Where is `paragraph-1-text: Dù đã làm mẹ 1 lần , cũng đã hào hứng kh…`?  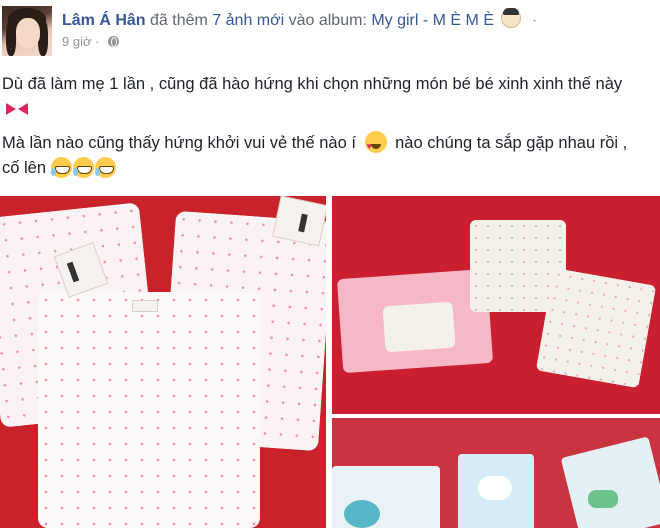
paragraph-1-text: Dù đã làm mẹ 1 lần , cũng đã hào hứng kh… is located at coordinates (312, 84).